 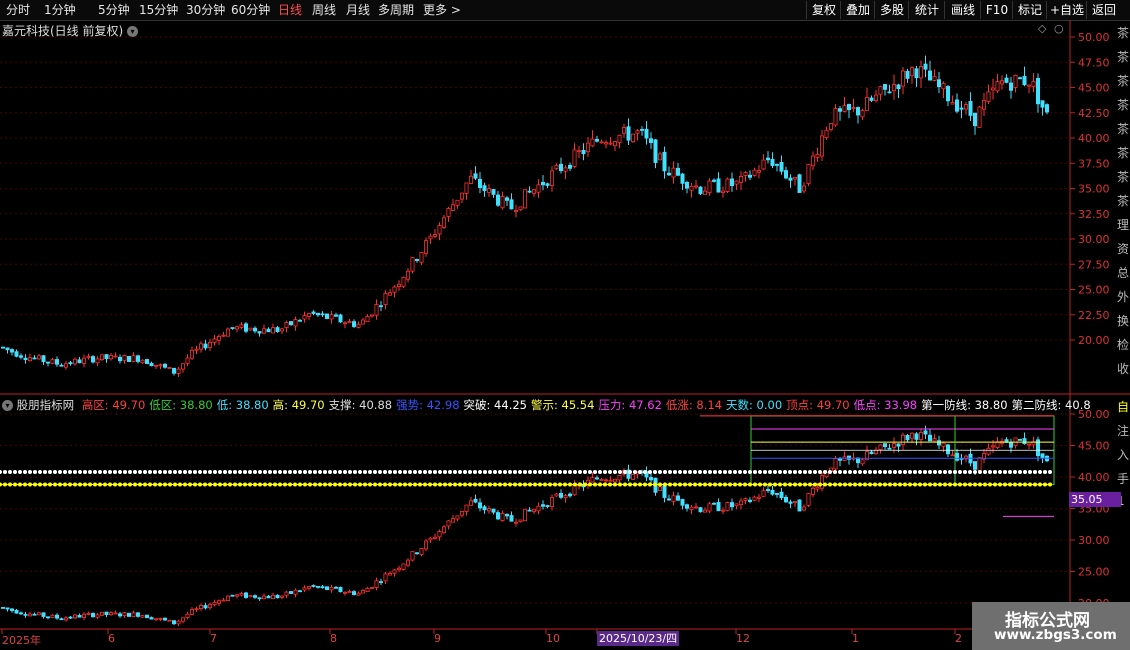 I want to click on mark-button: 标记, so click(x=1029, y=10).